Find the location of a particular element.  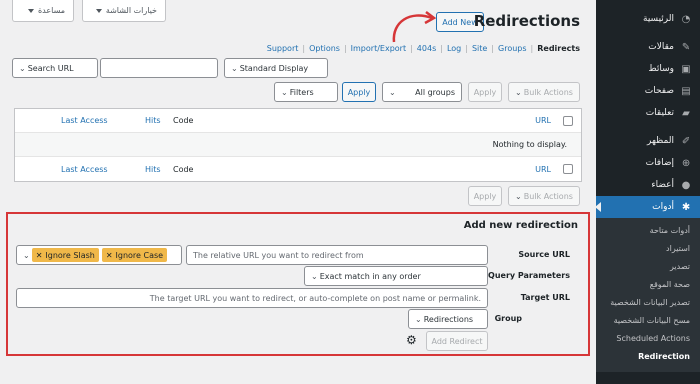

plugin-icon: ⊕ is located at coordinates (686, 163).